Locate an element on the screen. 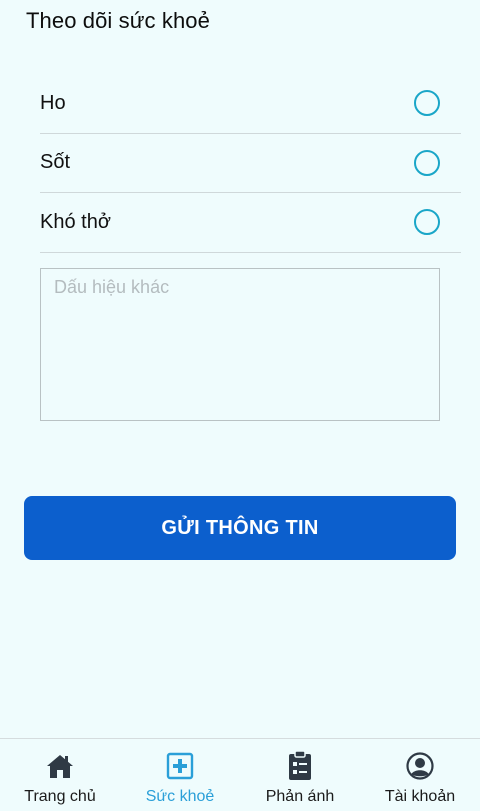 This screenshot has height=811, width=480. symptom-row-sot: Sốt is located at coordinates (250, 163).